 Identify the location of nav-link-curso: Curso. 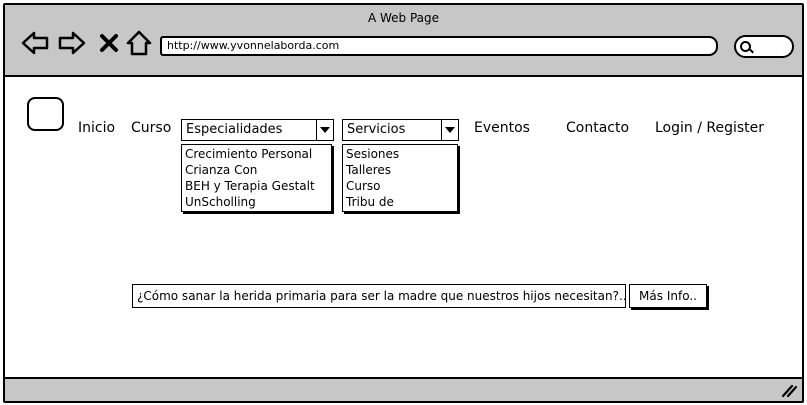
(151, 128).